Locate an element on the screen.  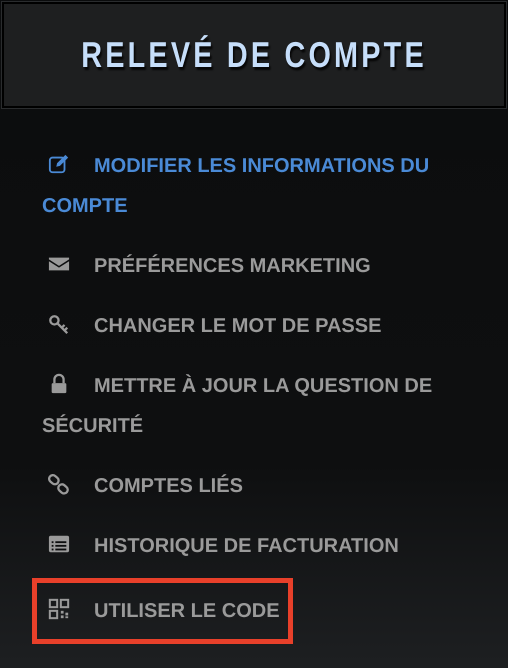
page-title: RELEVÉ DE COMPTE is located at coordinates (254, 55).